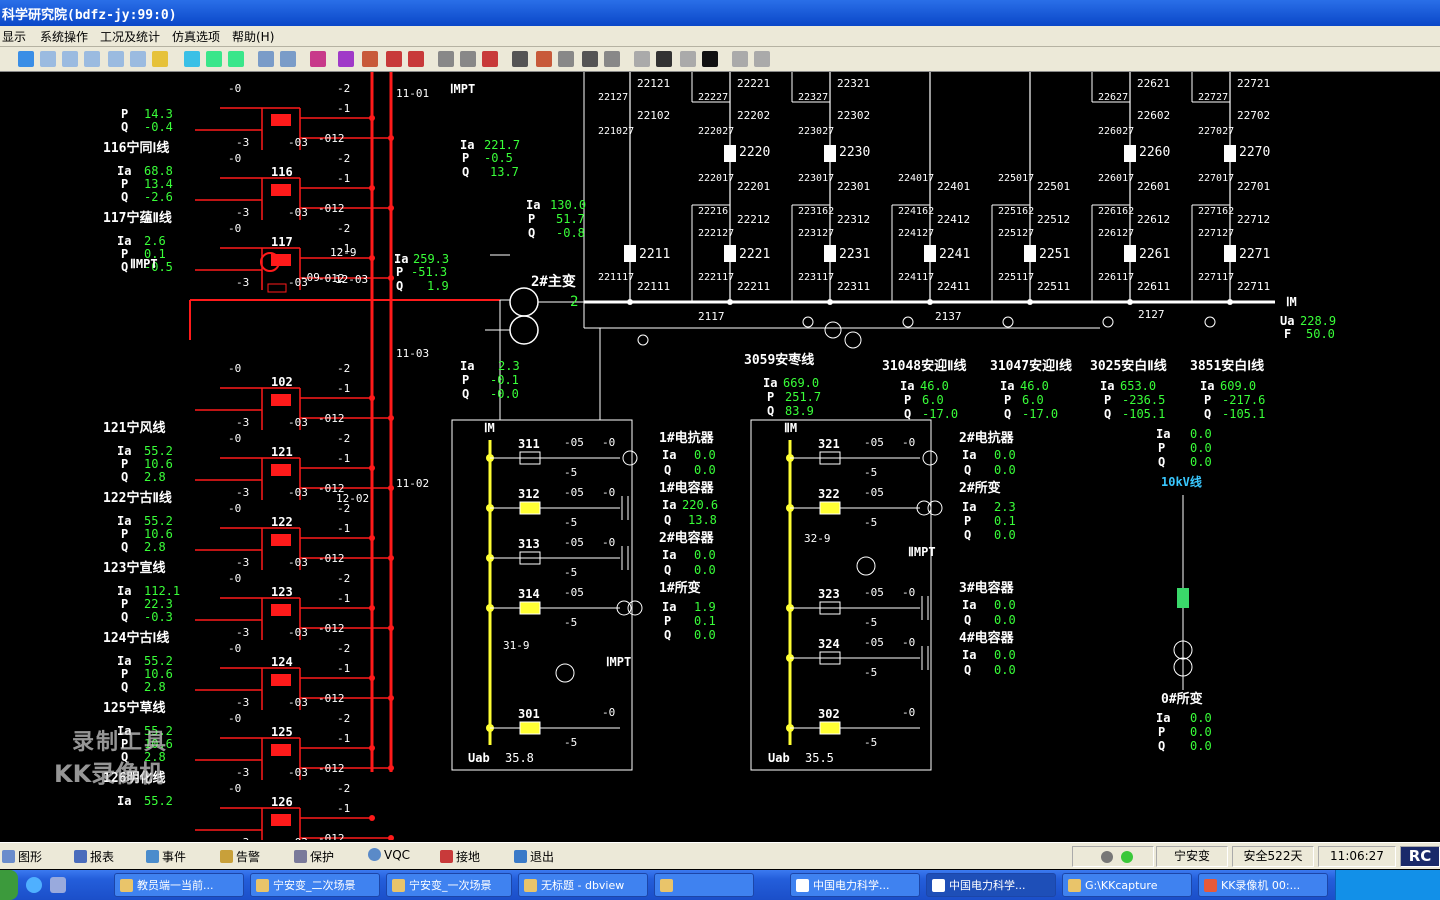 This screenshot has height=900, width=1440. What do you see at coordinates (740, 59) in the screenshot?
I see `tool-i-icon` at bounding box center [740, 59].